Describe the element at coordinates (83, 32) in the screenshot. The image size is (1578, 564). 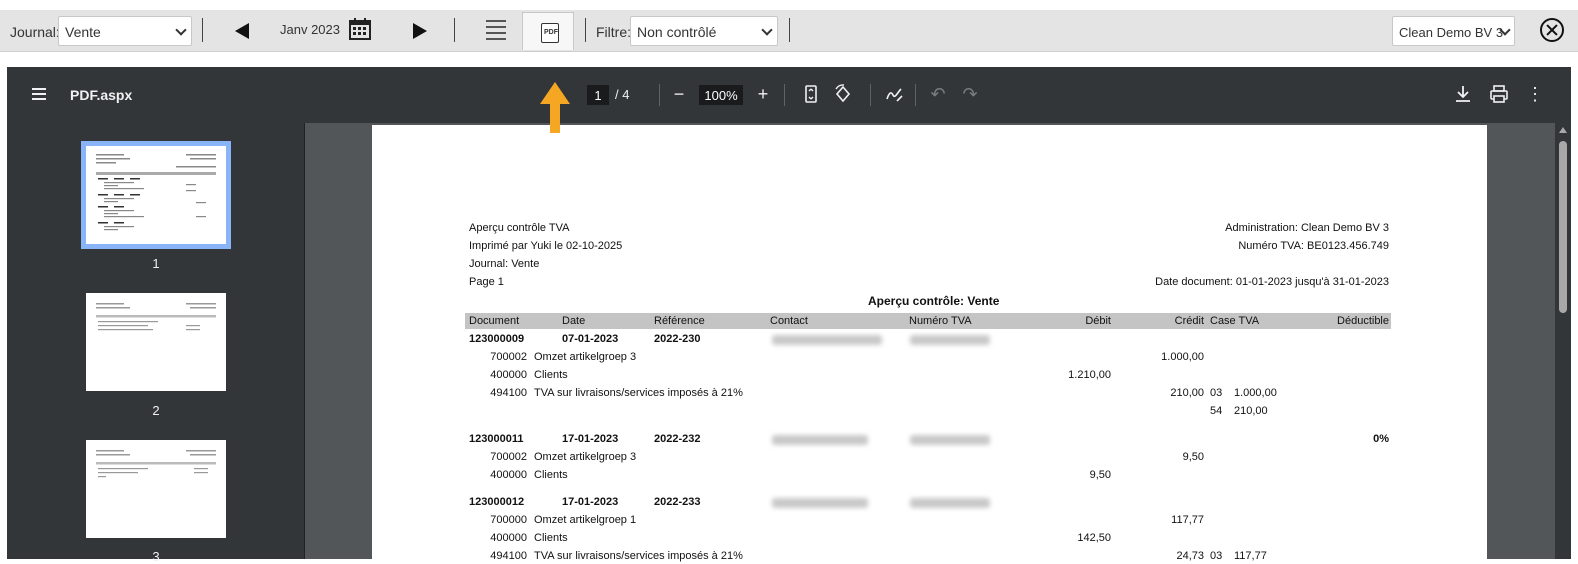
I see `journal-select-value: Vente` at that location.